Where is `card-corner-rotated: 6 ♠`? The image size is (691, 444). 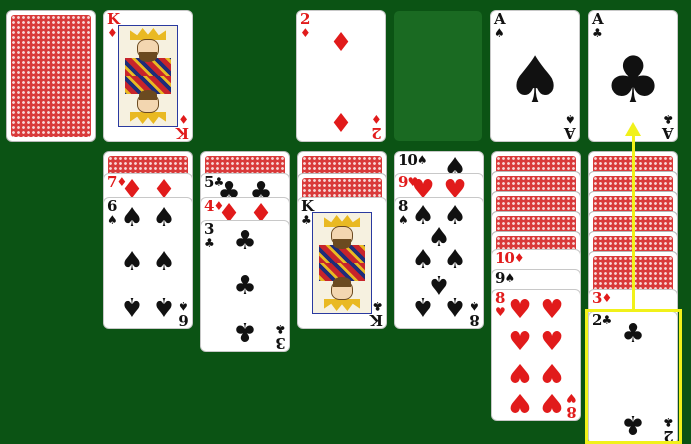 card-corner-rotated: 6 ♠ is located at coordinates (184, 313).